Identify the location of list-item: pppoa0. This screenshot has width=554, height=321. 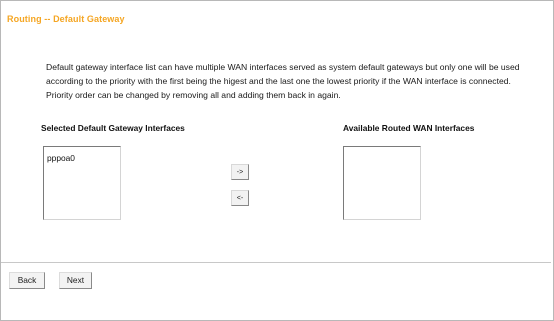
(82, 155).